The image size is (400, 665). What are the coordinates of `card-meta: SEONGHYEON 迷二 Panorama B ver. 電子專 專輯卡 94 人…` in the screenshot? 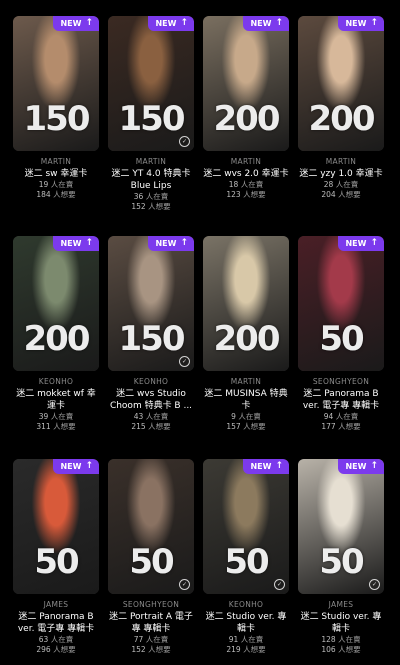 It's located at (341, 404).